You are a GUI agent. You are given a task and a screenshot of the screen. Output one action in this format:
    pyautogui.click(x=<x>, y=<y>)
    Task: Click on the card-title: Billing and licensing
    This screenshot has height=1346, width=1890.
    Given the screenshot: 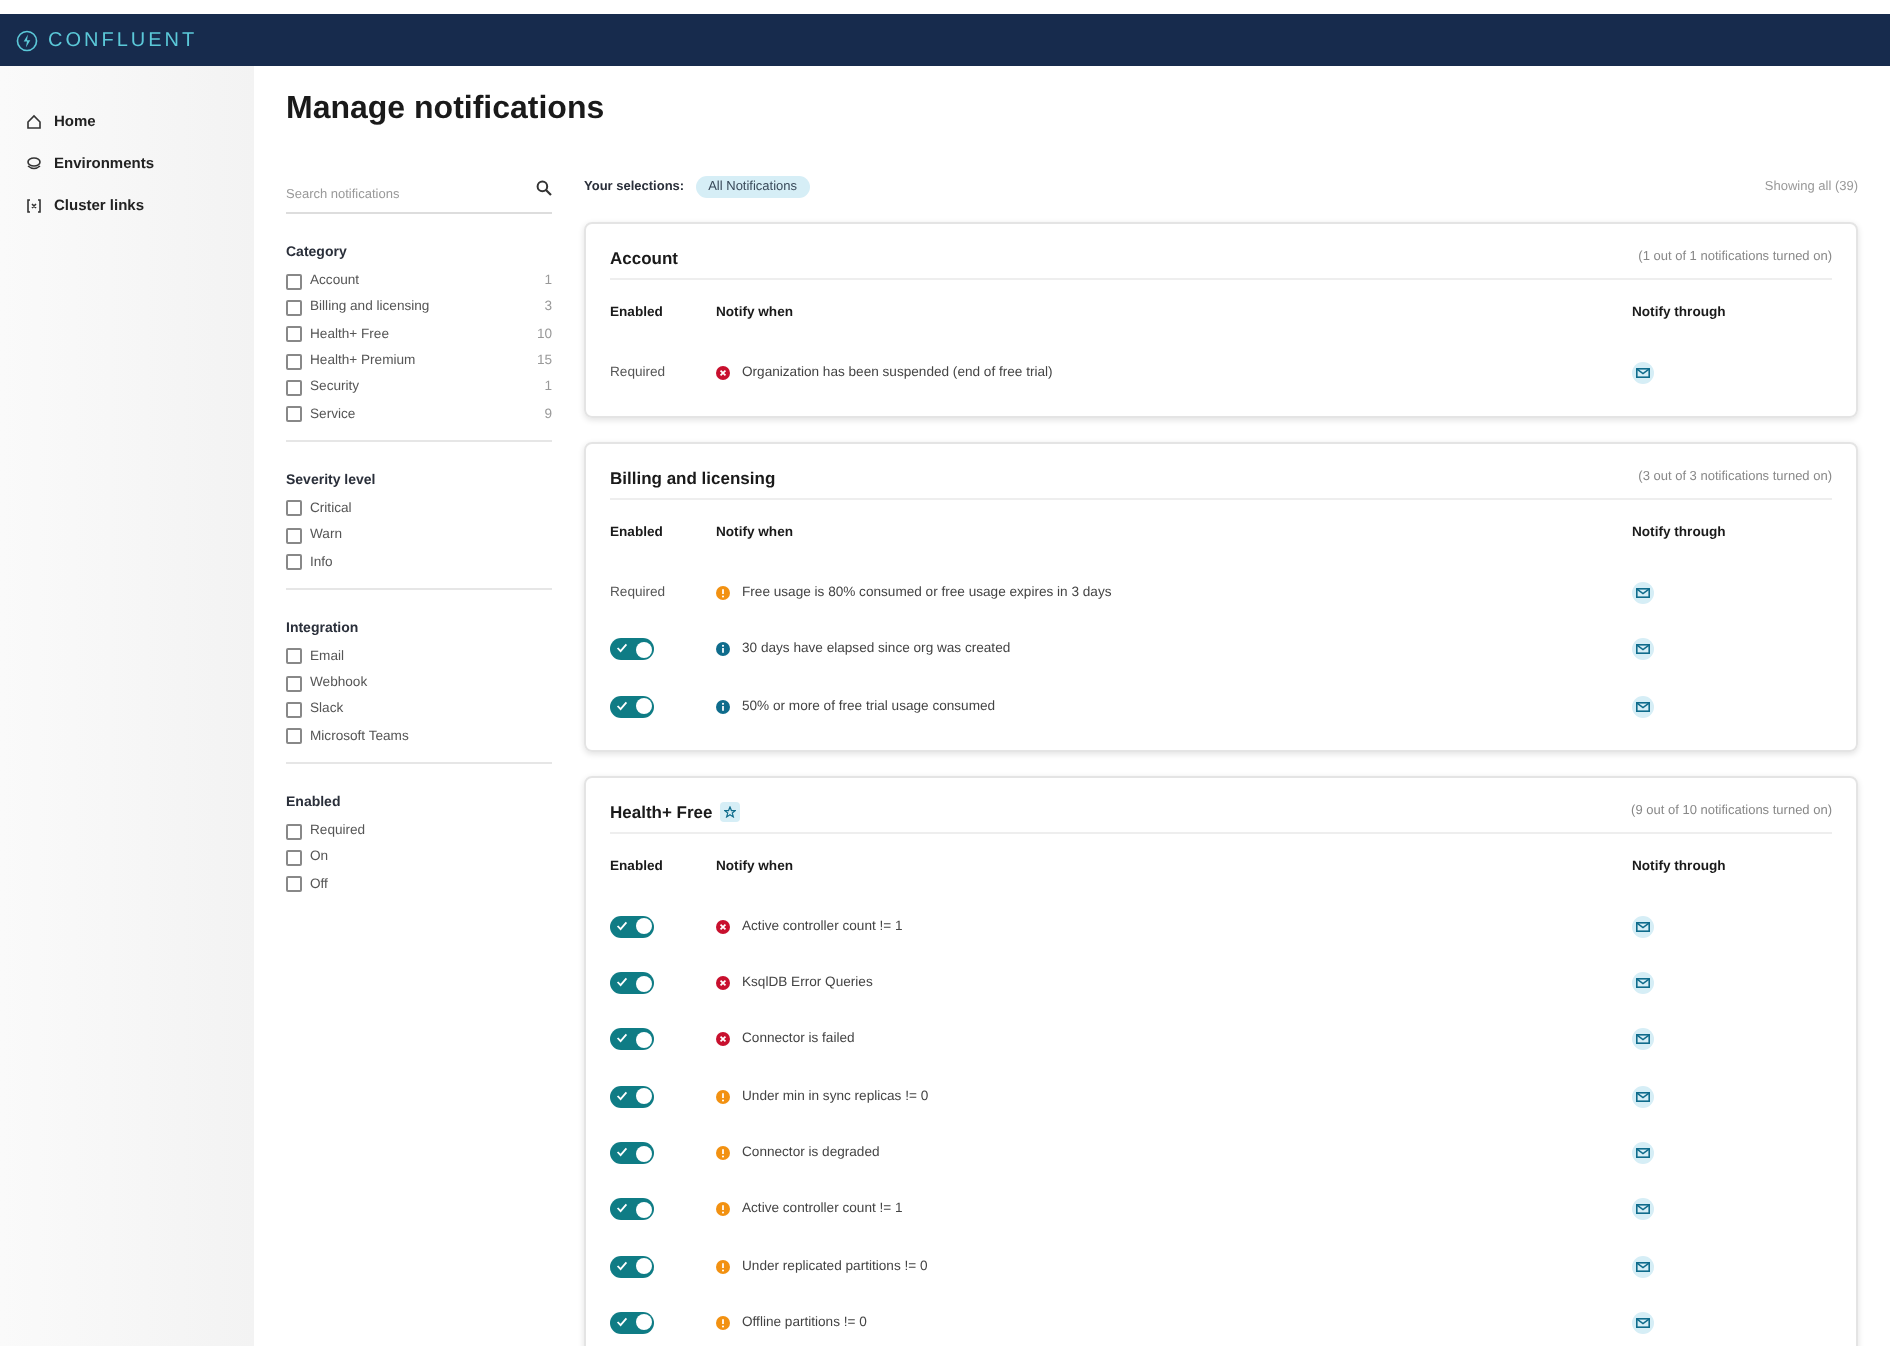 What is the action you would take?
    pyautogui.click(x=693, y=477)
    